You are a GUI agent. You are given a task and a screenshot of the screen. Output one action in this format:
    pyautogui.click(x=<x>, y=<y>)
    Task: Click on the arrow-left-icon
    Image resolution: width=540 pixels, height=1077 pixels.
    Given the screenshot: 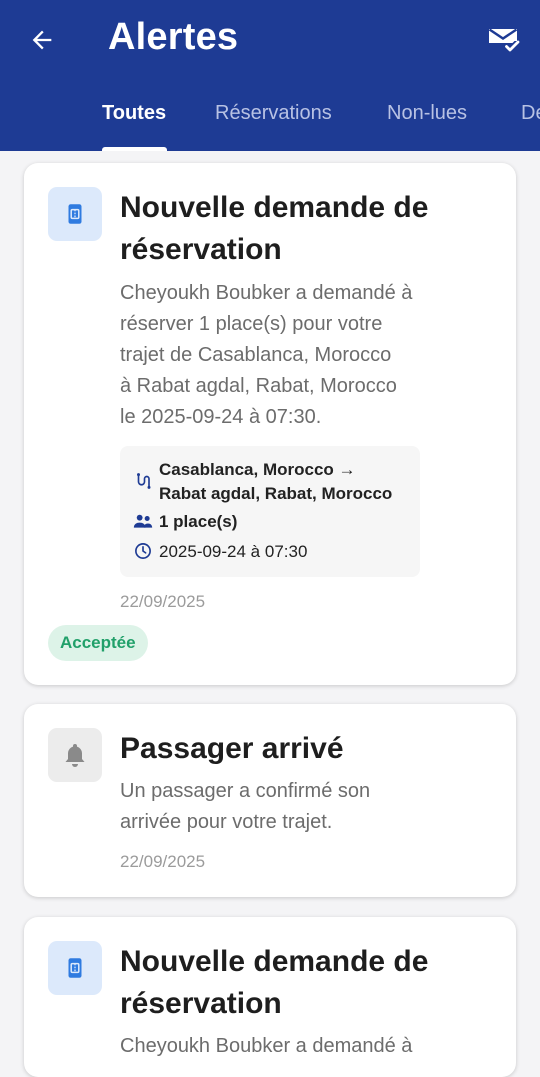 What is the action you would take?
    pyautogui.click(x=42, y=40)
    